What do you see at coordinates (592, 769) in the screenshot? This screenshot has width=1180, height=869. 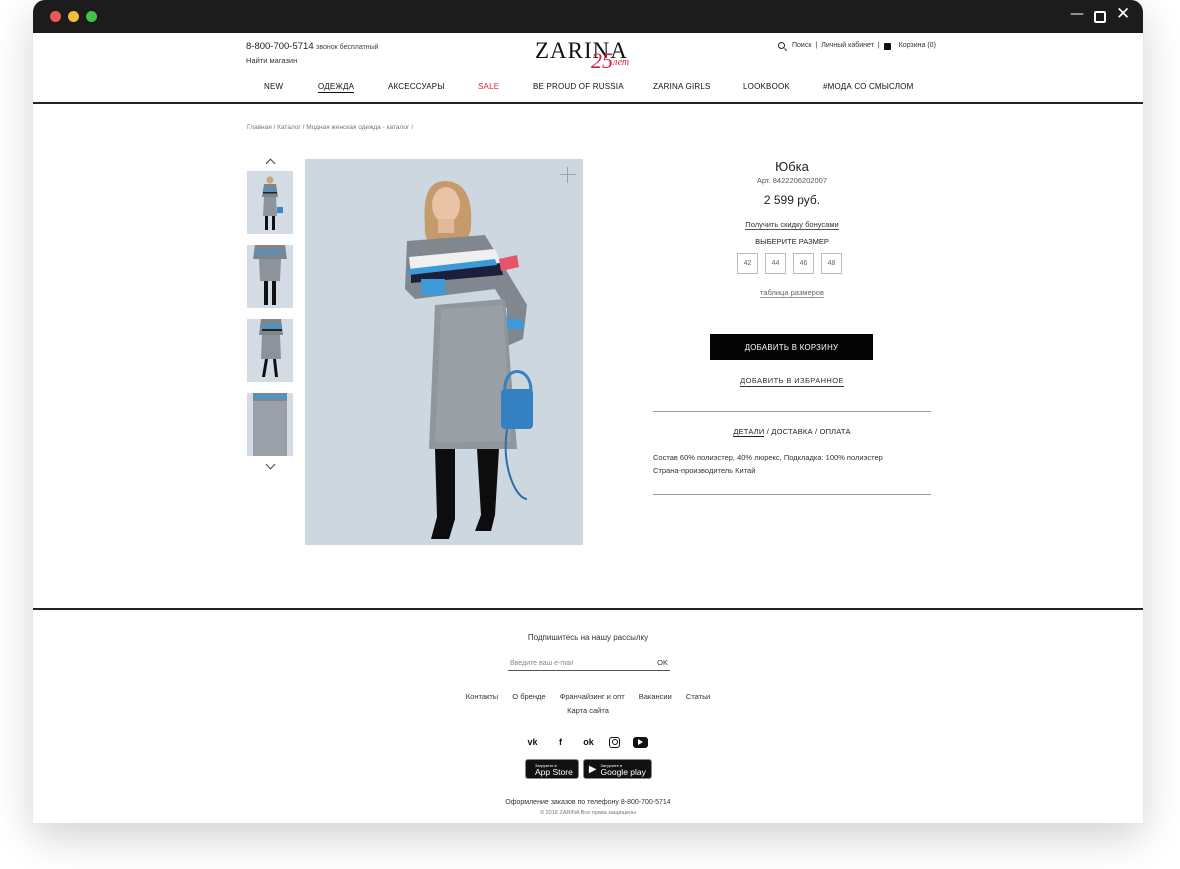 I see `google-play-icon: ▶` at bounding box center [592, 769].